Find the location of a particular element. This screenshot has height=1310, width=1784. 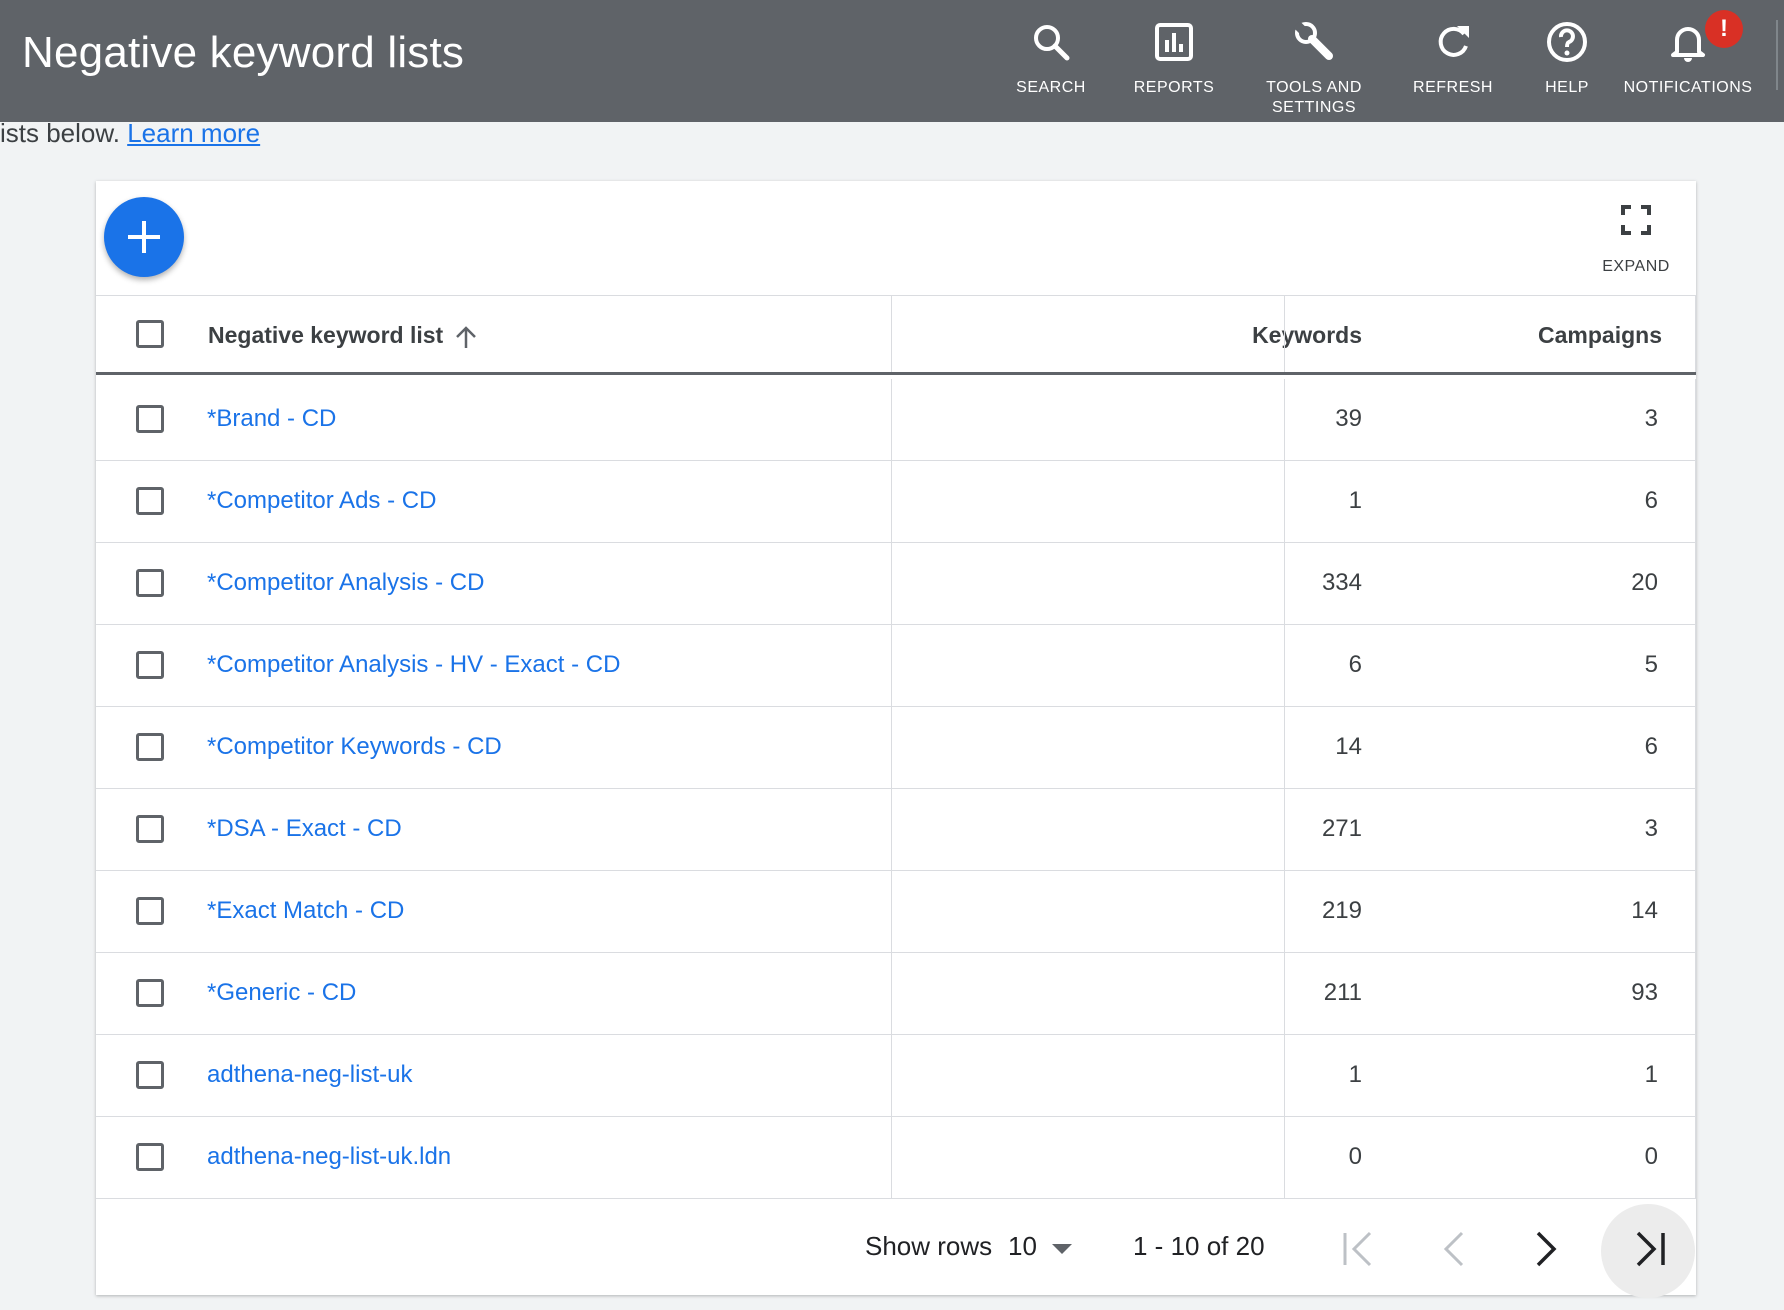

nav-reports-button: REPORTS is located at coordinates (1174, 59).